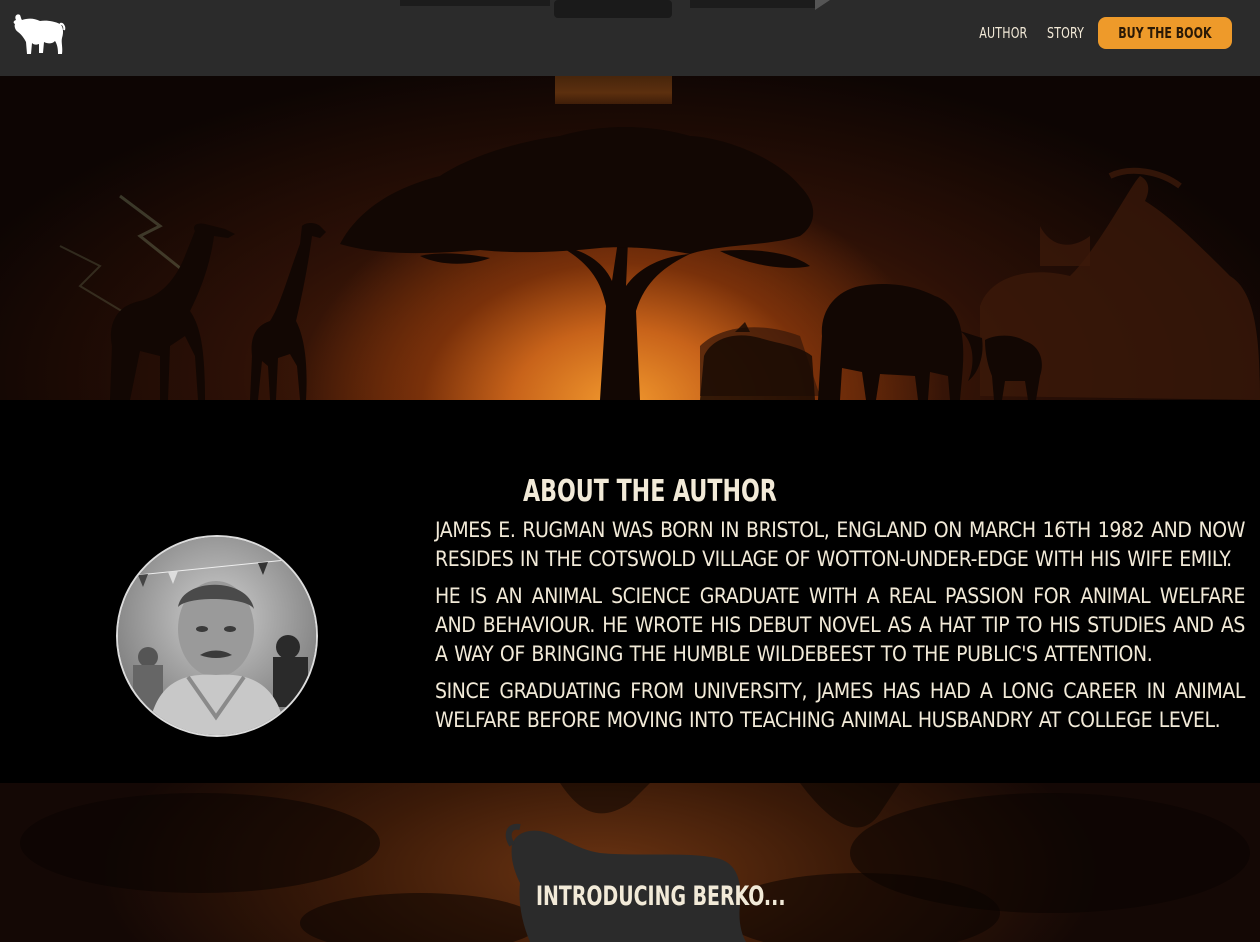  I want to click on top-navbar: Author Story Buy the book, so click(630, 38).